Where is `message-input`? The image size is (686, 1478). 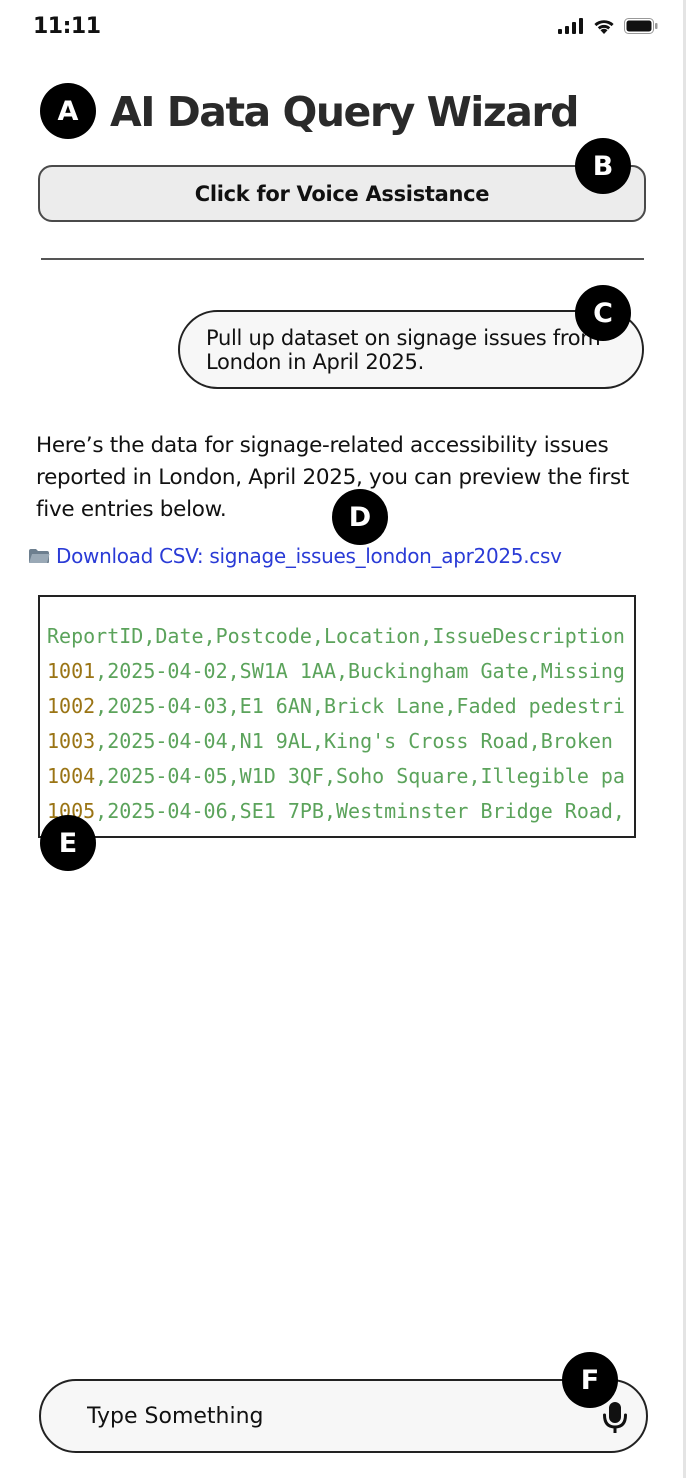
message-input is located at coordinates (317, 1416).